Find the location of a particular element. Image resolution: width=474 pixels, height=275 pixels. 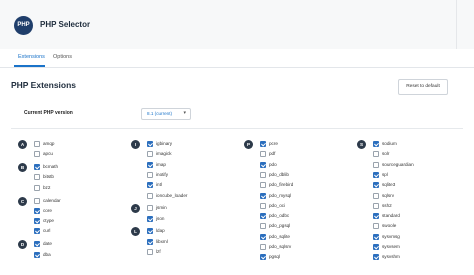

extension-item: ioncube_loader is located at coordinates (197, 197).